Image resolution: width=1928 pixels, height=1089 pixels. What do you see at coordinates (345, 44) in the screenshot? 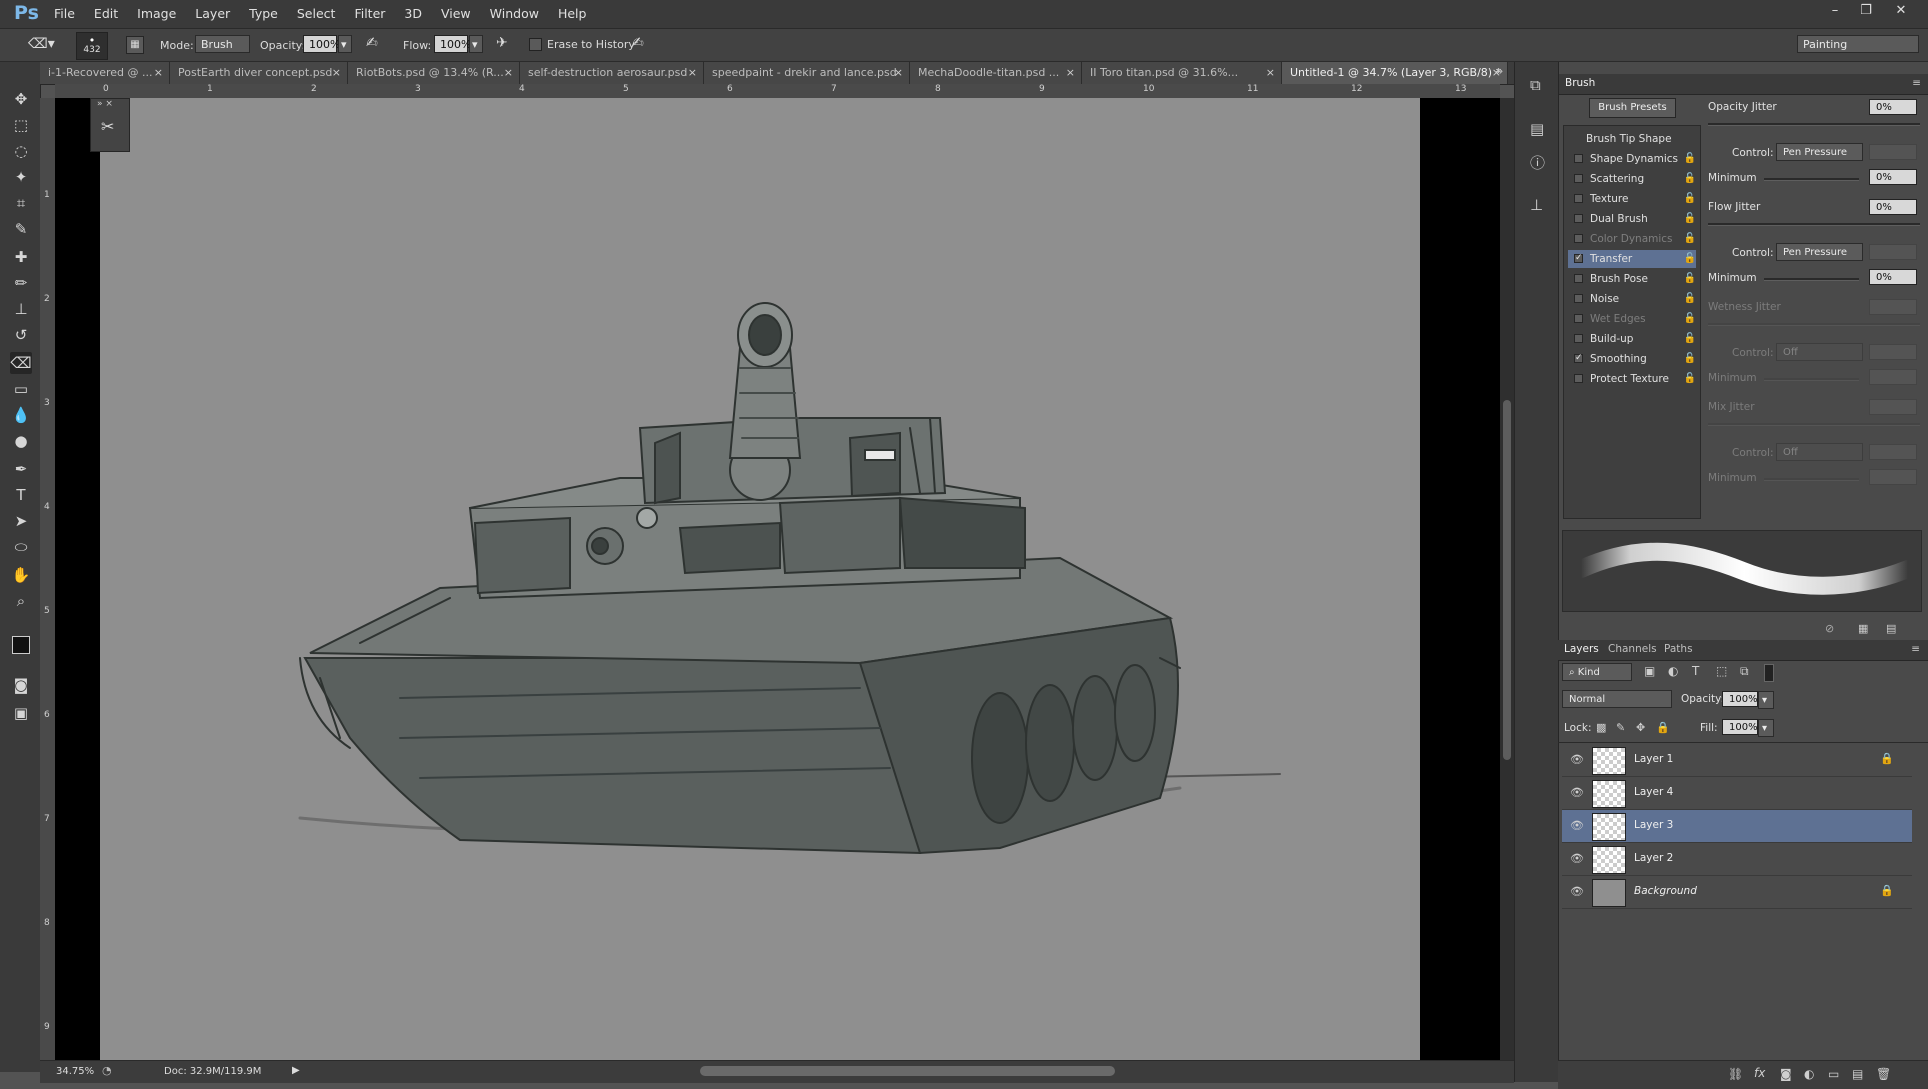
I see `opacity-dropdown: ▾` at bounding box center [345, 44].